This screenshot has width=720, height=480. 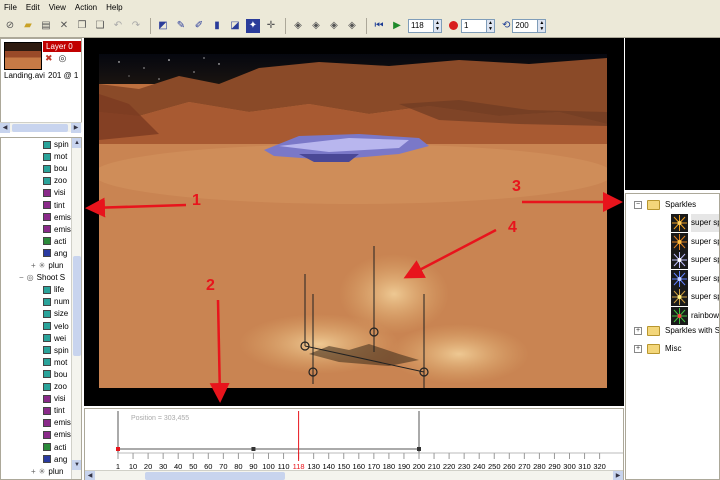 I want to click on annotation-label-1: 1, so click(x=196, y=200).